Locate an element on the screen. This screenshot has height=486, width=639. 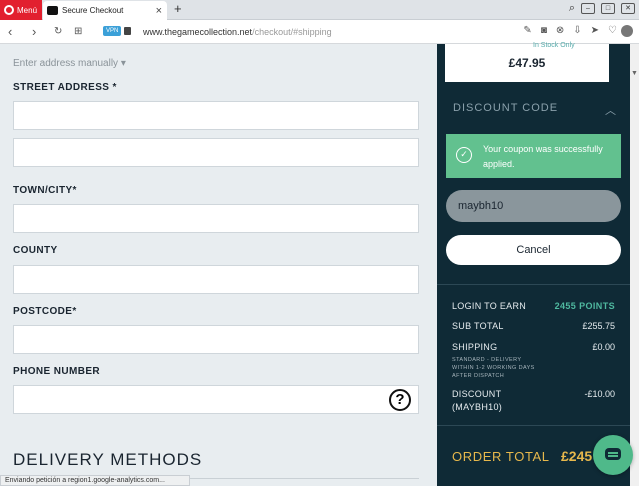
browser-tab-bar: Menú Secure Checkout × + ⌕ – □ ✕ is located at coordinates (319, 10).